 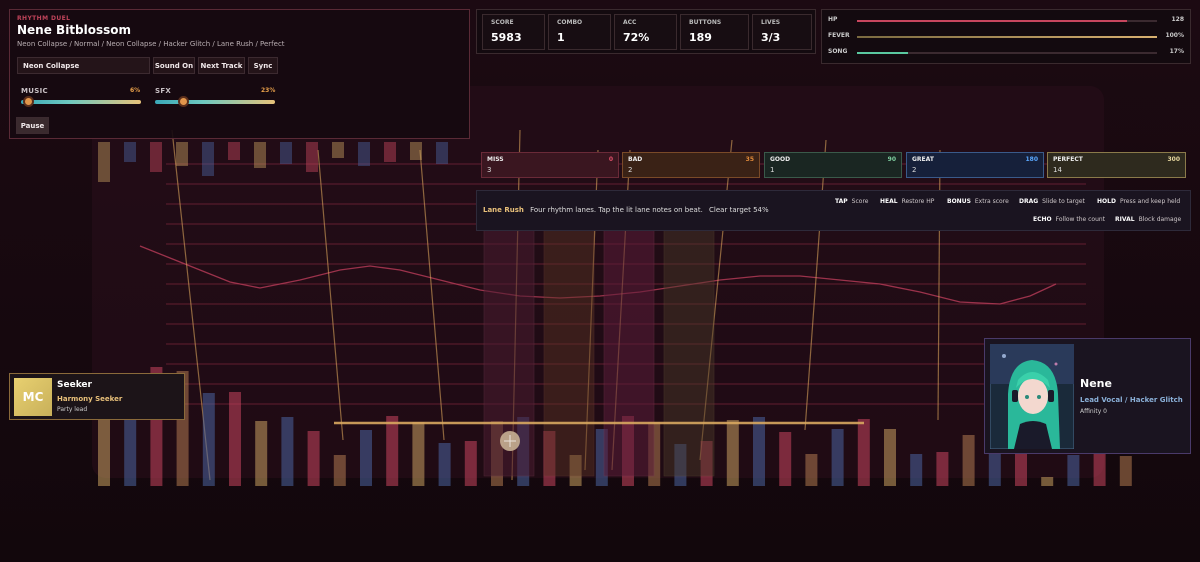 I want to click on judge-good-count: 1, so click(x=772, y=170).